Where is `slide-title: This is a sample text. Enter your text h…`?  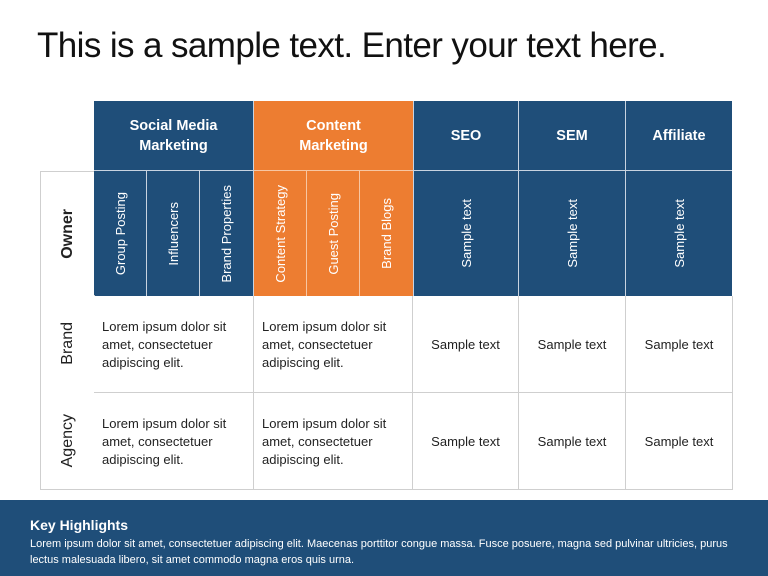
slide-title: This is a sample text. Enter your text h… is located at coordinates (352, 45).